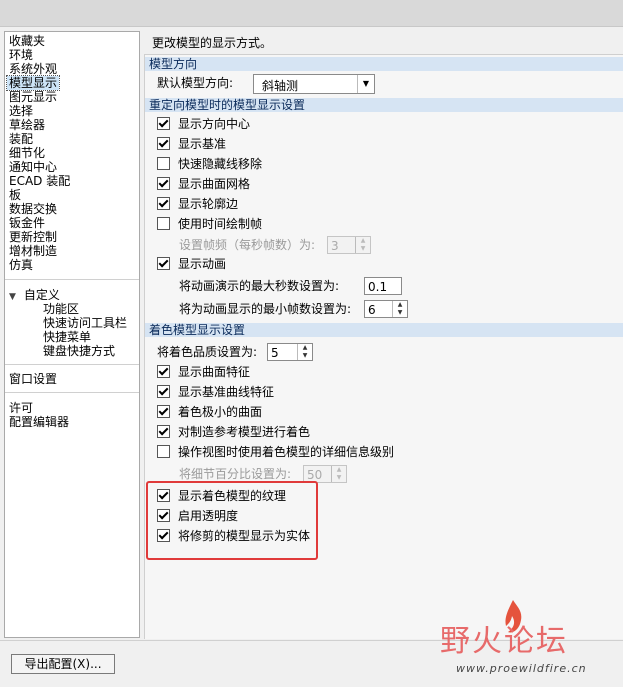 This screenshot has height=687, width=623. What do you see at coordinates (235, 474) in the screenshot?
I see `detail-percent-label: 将细节百分比设置为:` at bounding box center [235, 474].